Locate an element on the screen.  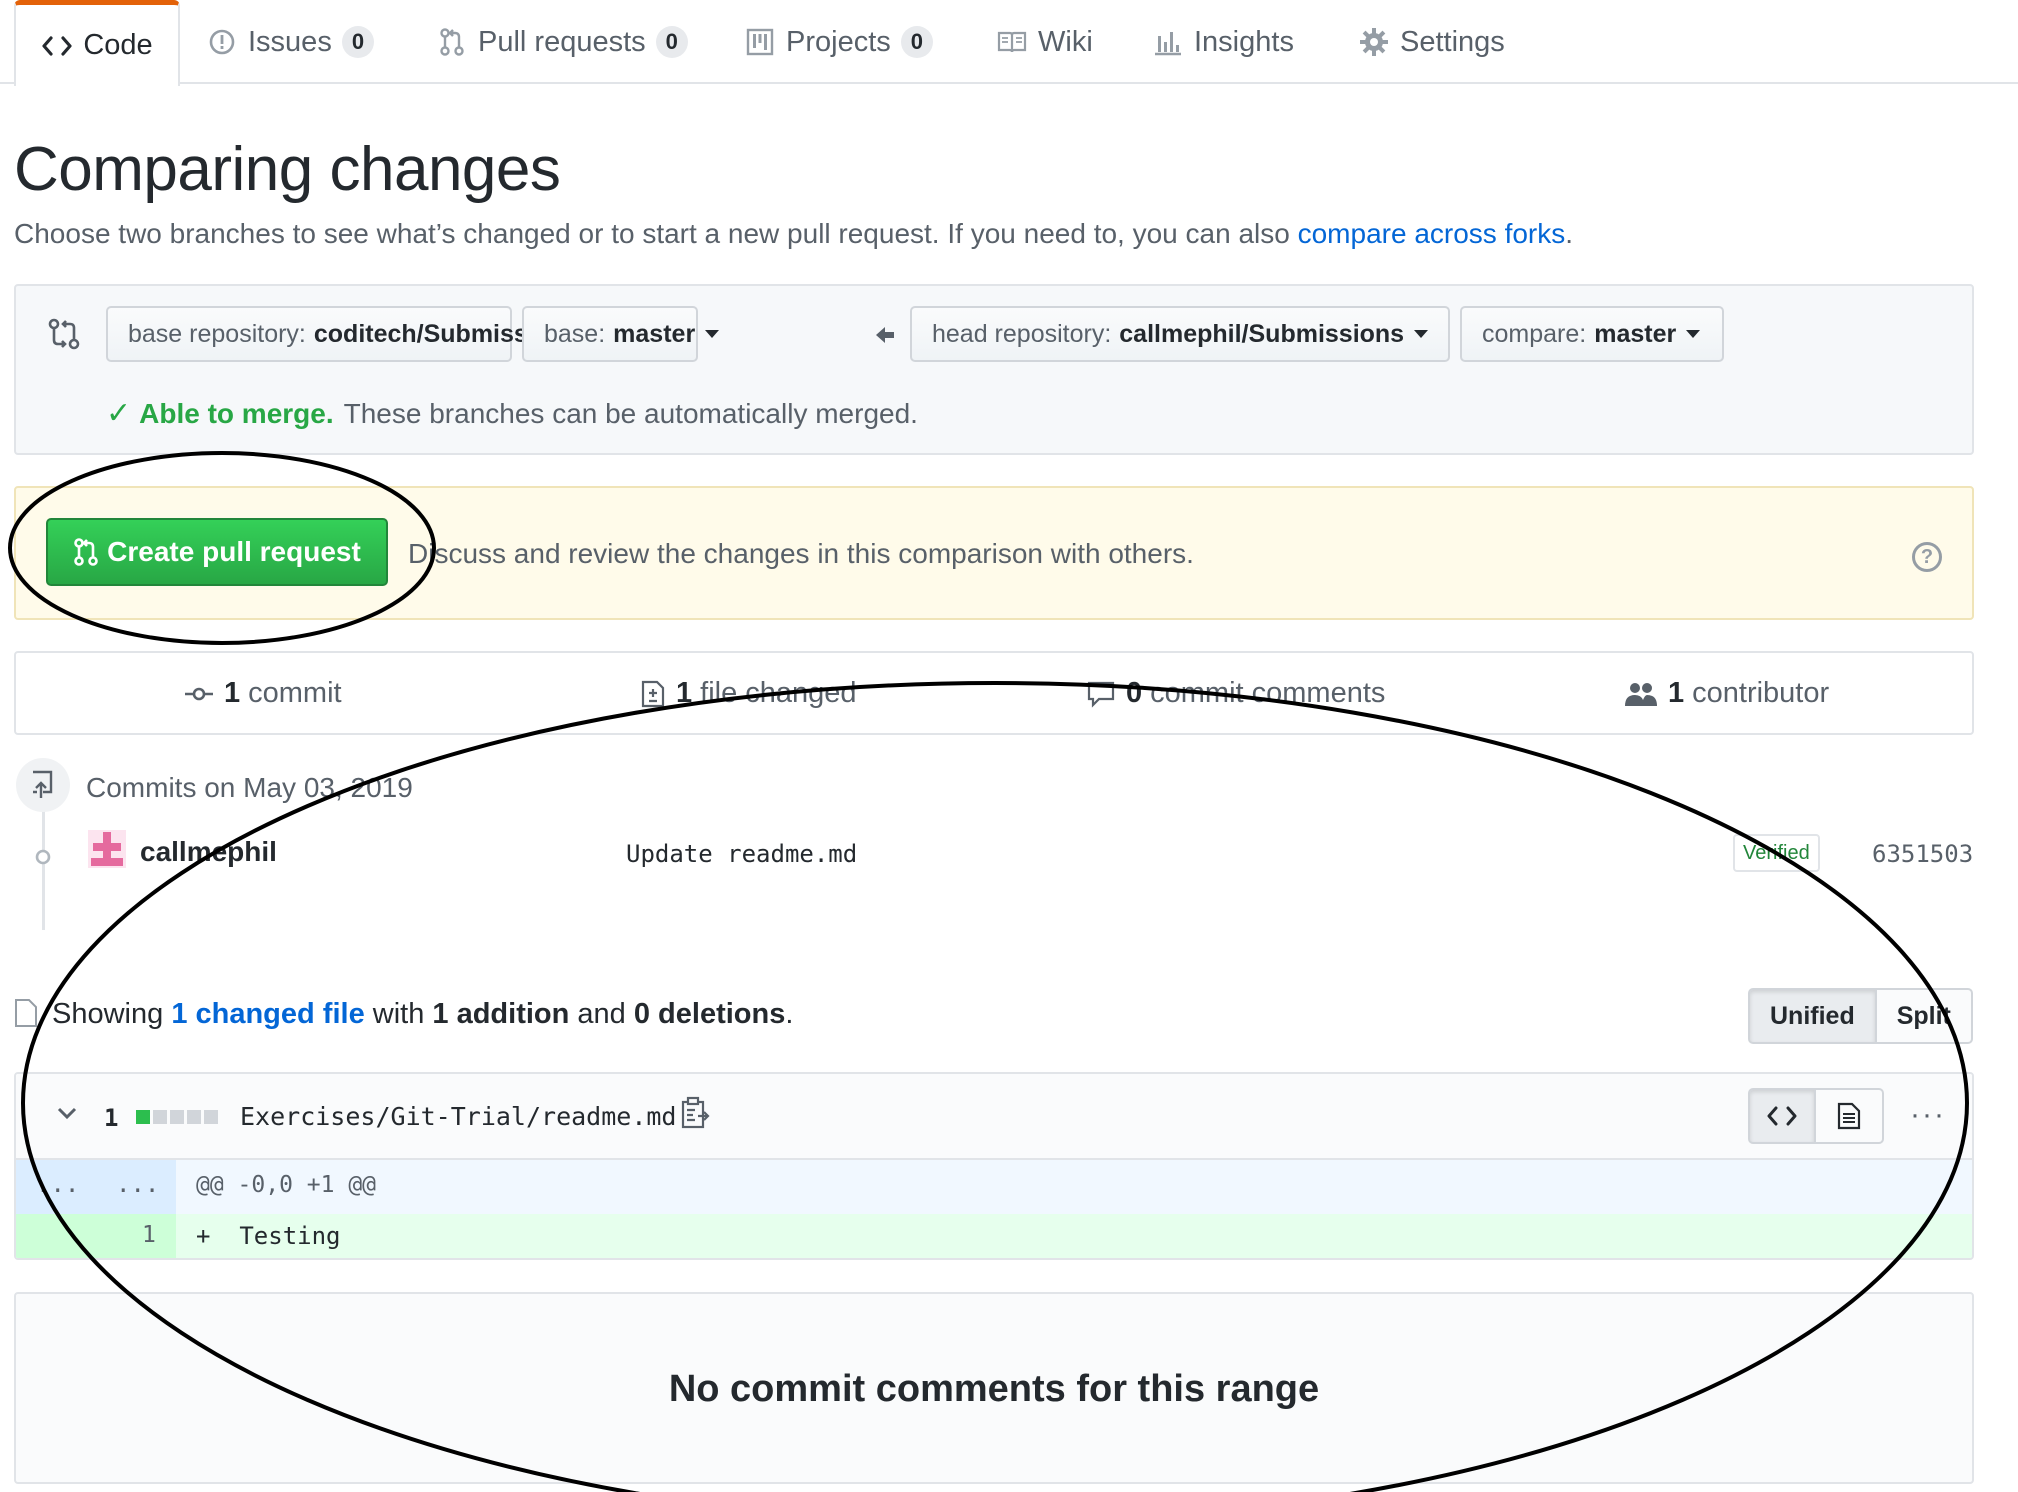
arrow-left-icon is located at coordinates (885, 338).